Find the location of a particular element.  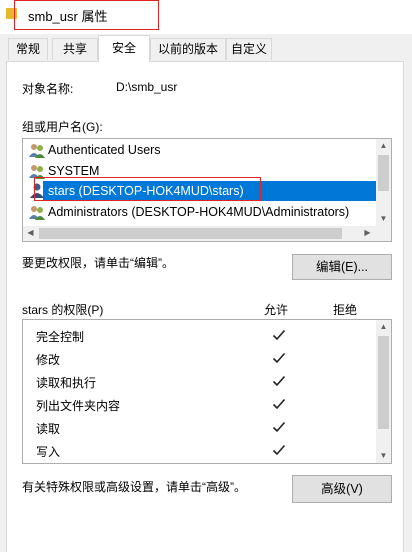

scroll-right-icon: ▶ is located at coordinates (367, 233).